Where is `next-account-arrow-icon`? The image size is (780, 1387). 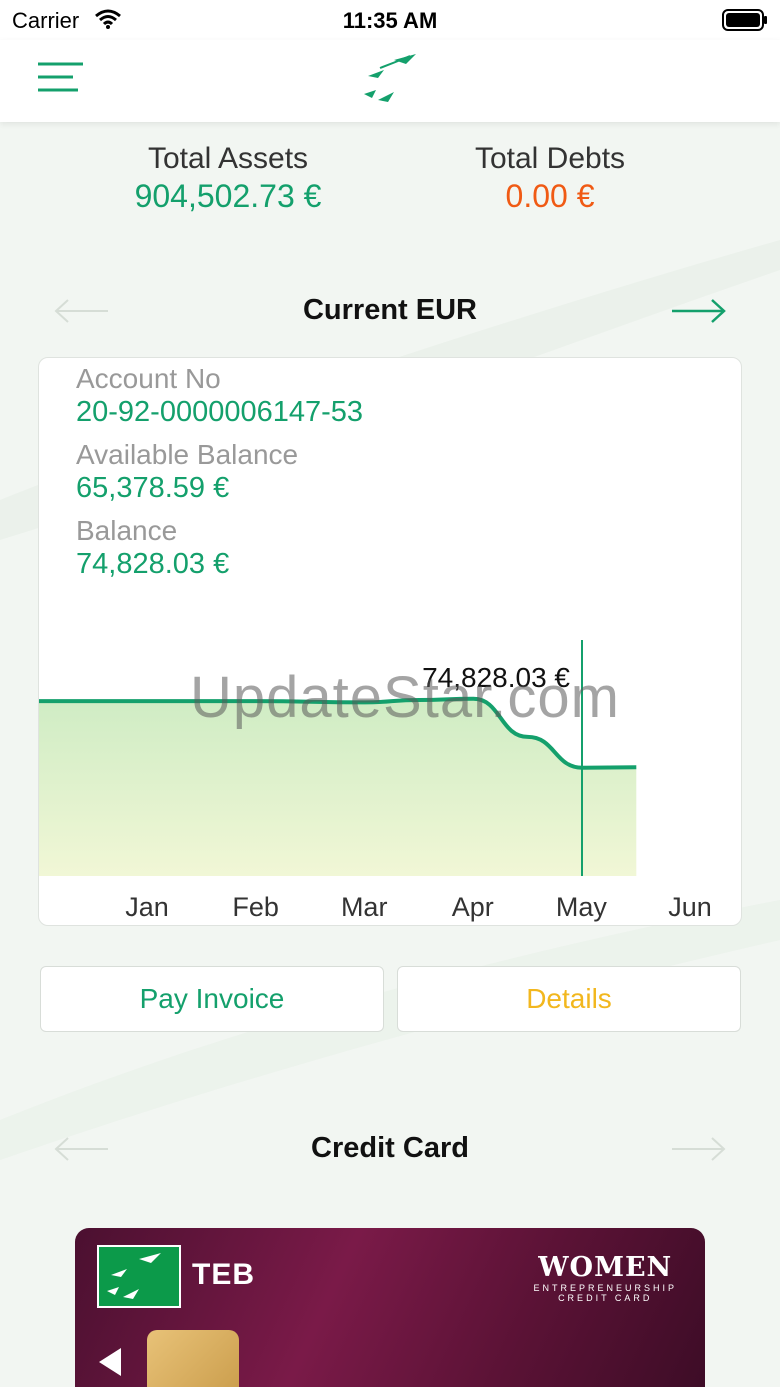 next-account-arrow-icon is located at coordinates (698, 311).